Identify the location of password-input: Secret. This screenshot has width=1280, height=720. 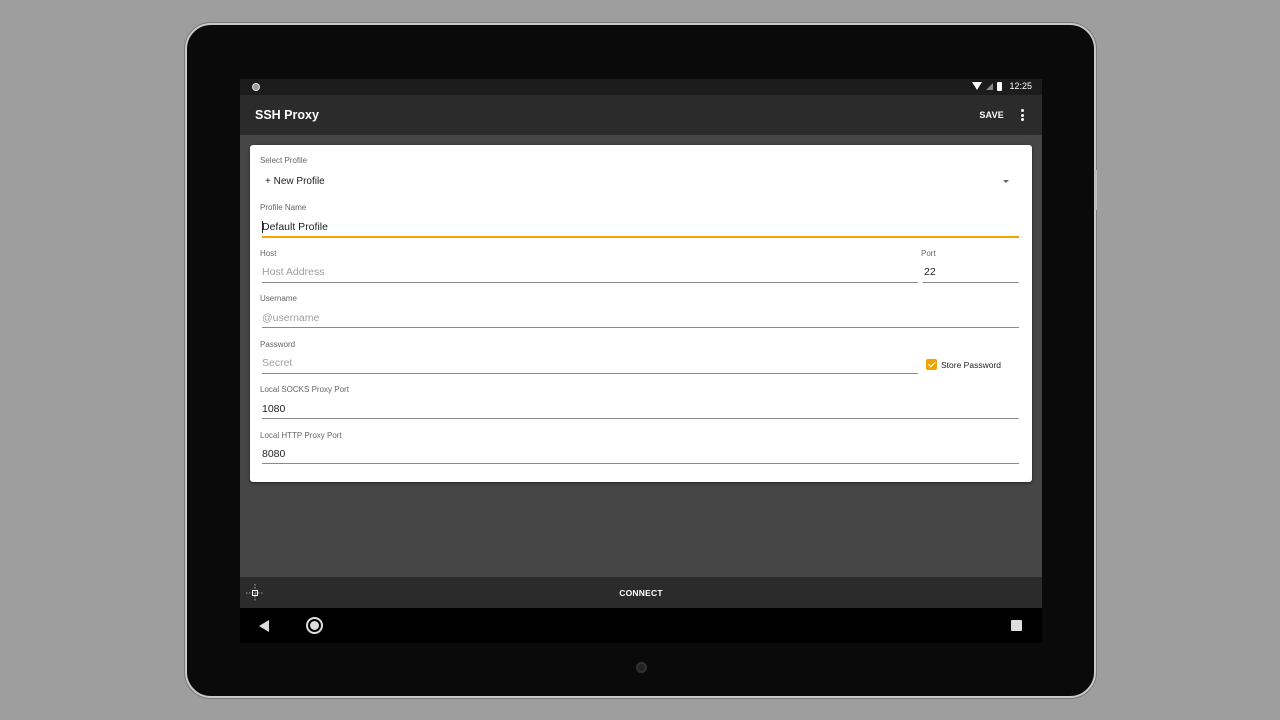
(277, 363).